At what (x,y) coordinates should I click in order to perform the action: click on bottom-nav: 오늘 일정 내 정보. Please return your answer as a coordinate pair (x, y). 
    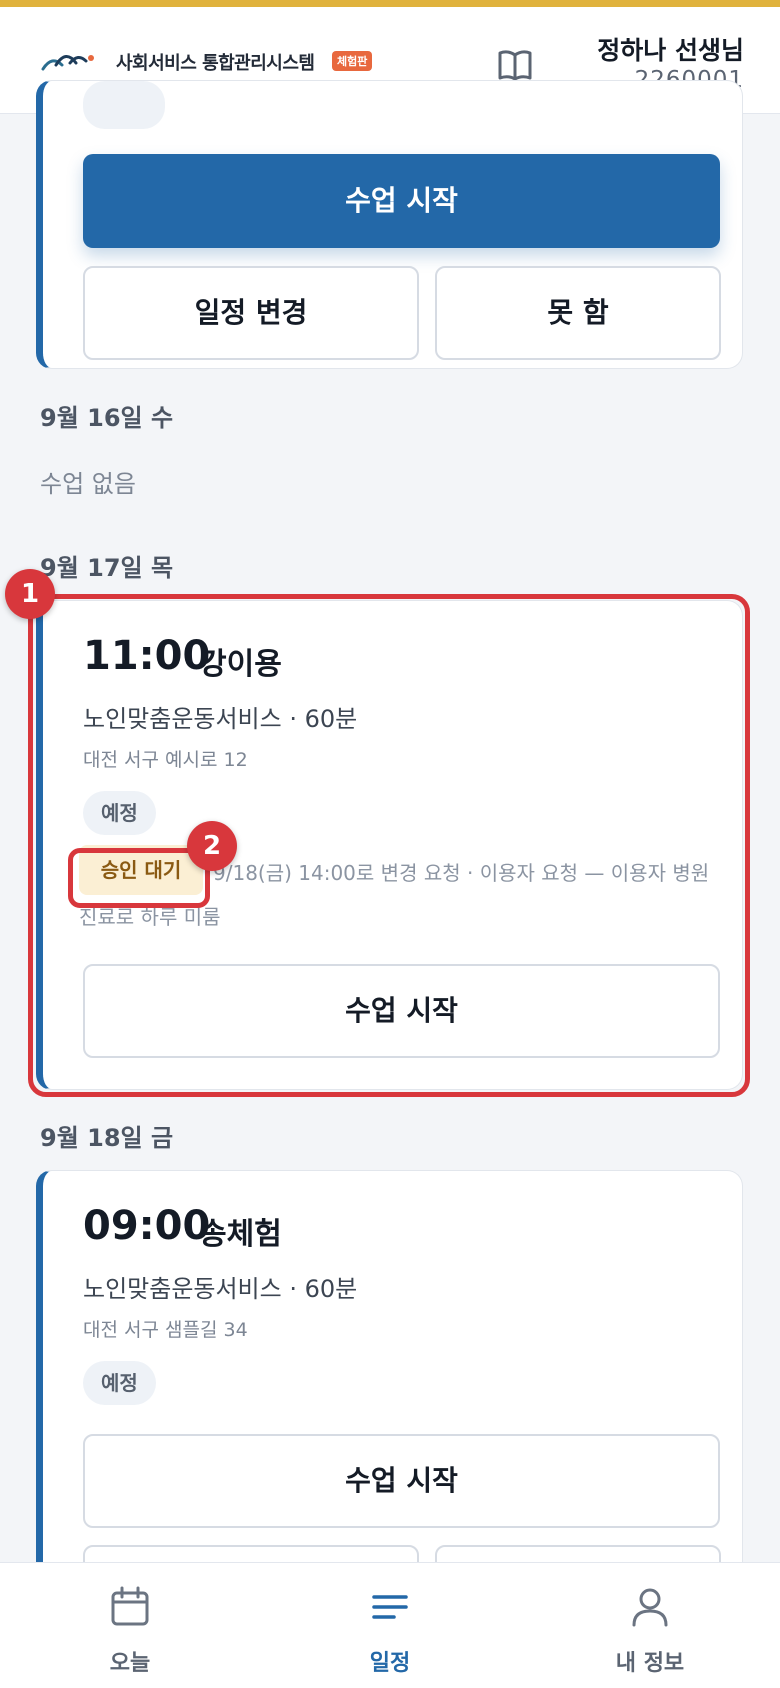
    Looking at the image, I should click on (390, 1625).